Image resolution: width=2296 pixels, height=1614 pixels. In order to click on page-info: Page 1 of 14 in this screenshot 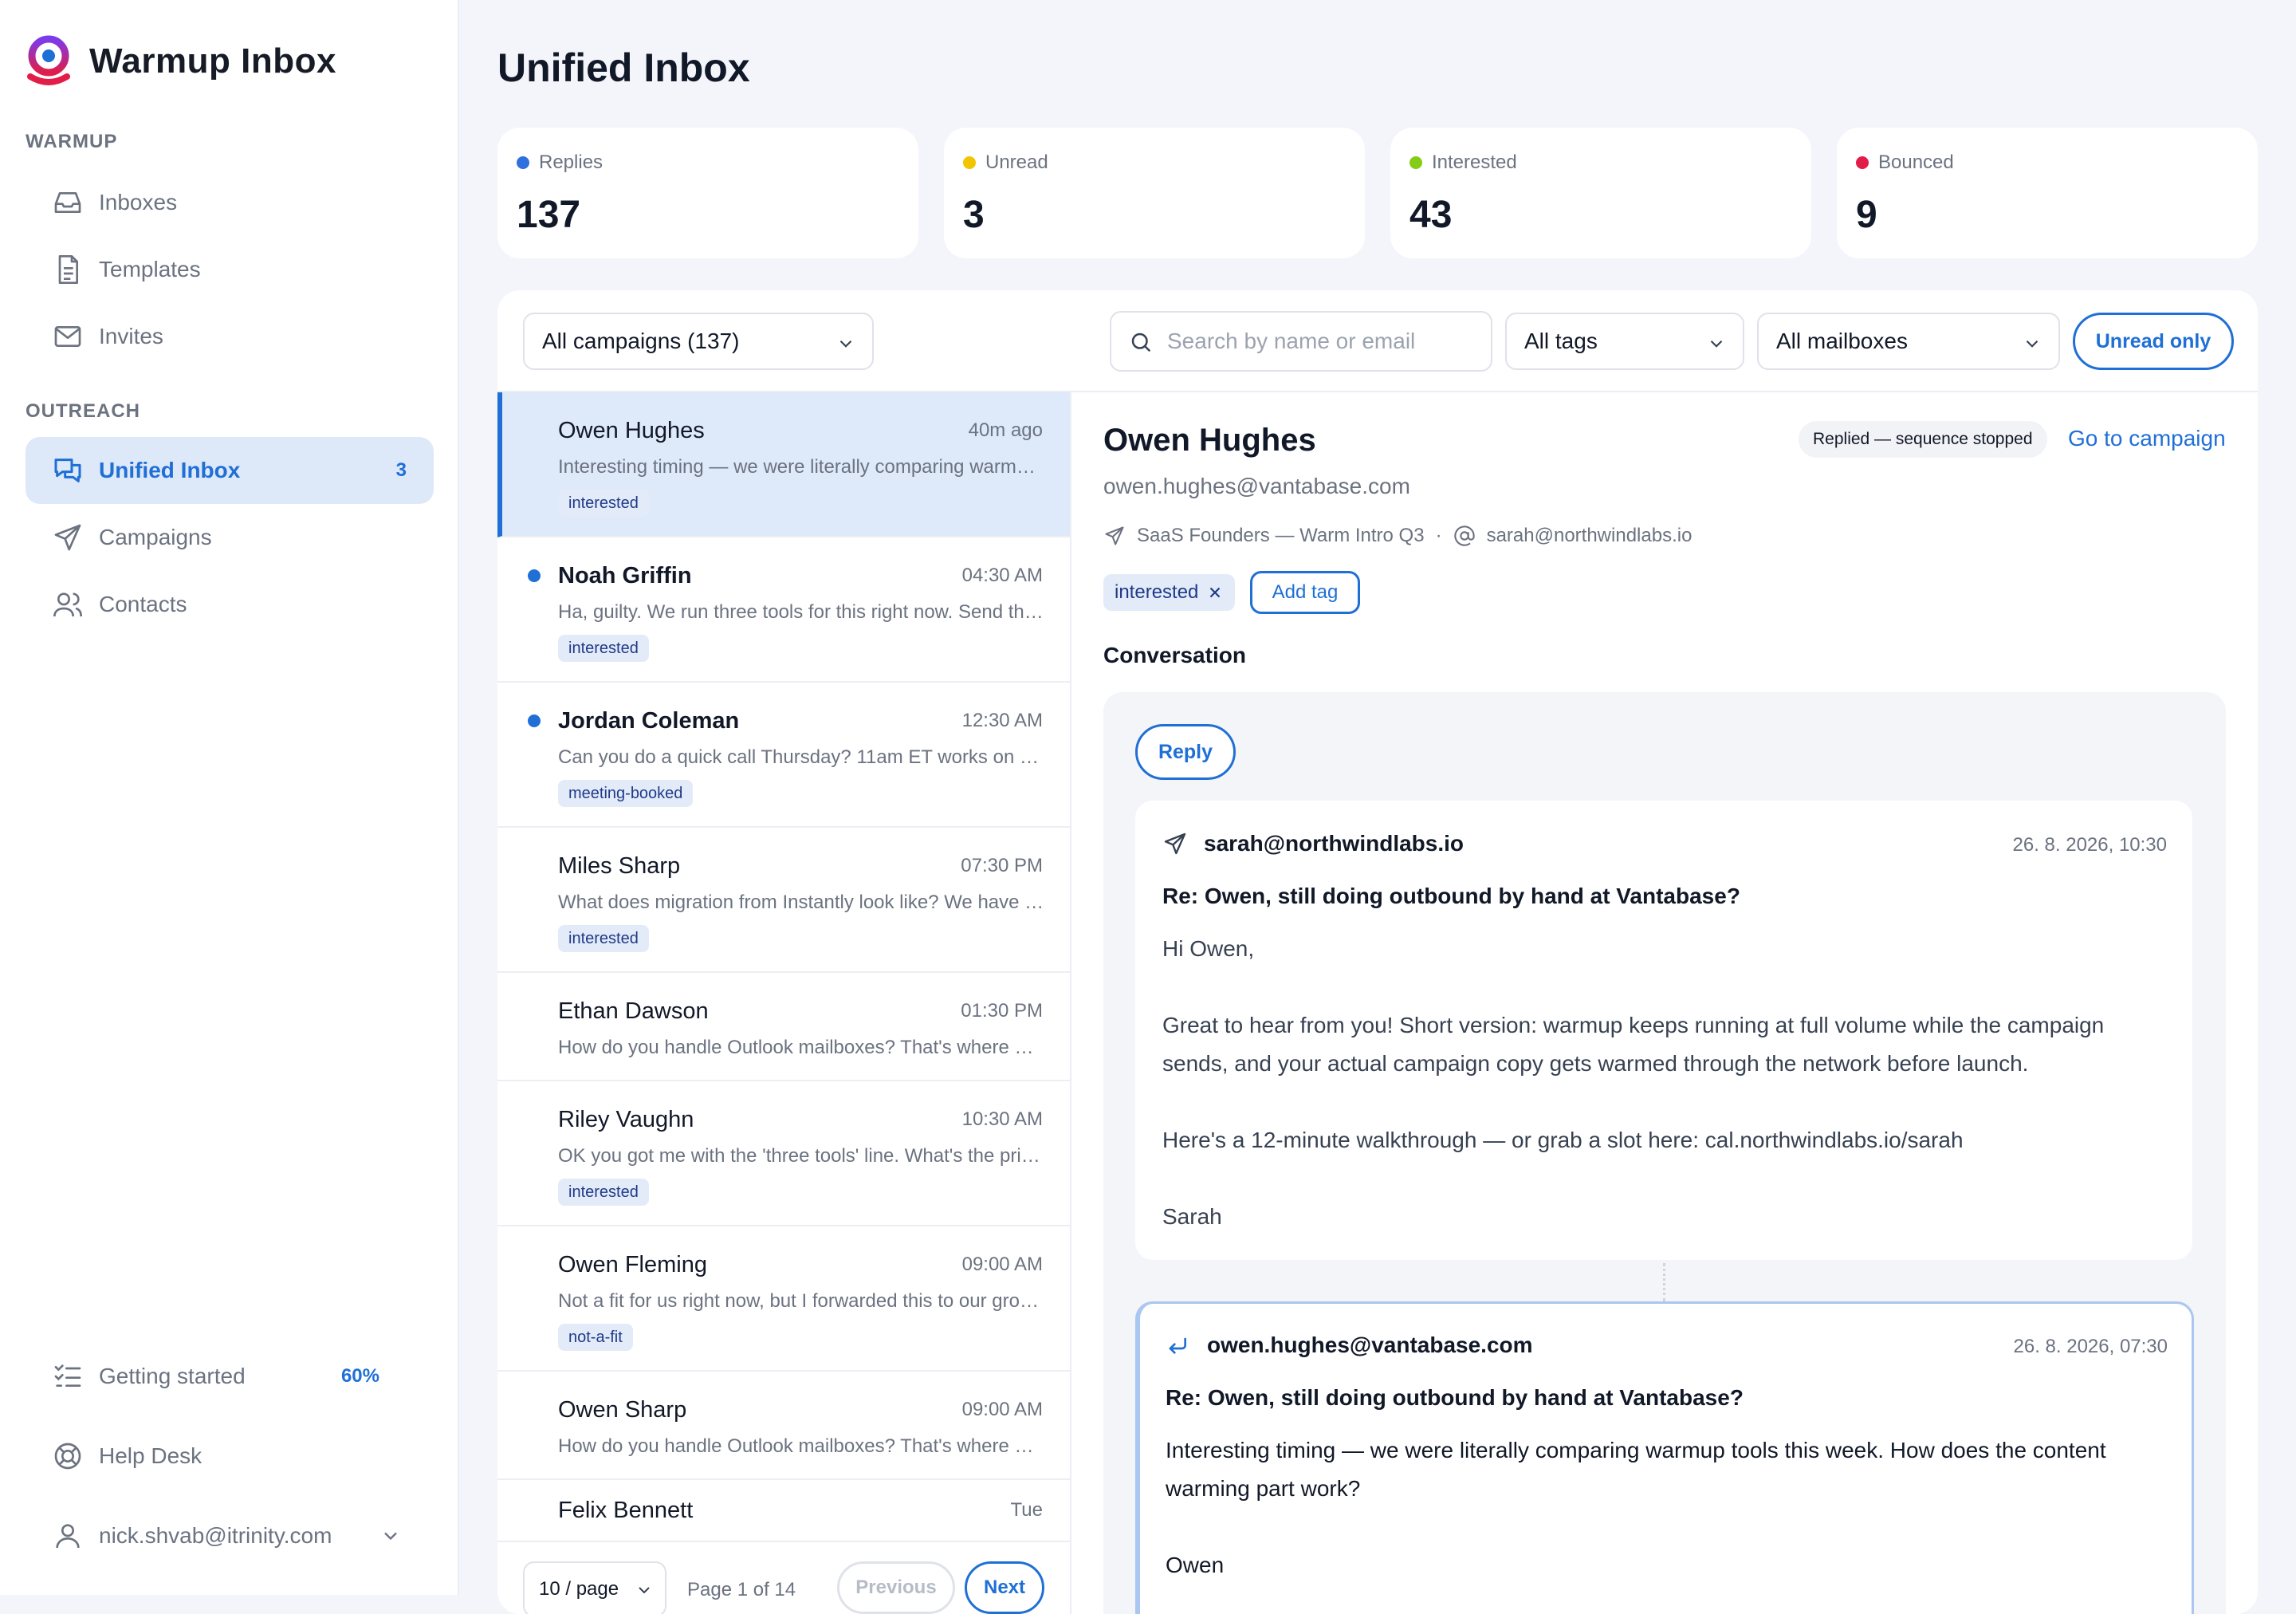, I will do `click(741, 1589)`.